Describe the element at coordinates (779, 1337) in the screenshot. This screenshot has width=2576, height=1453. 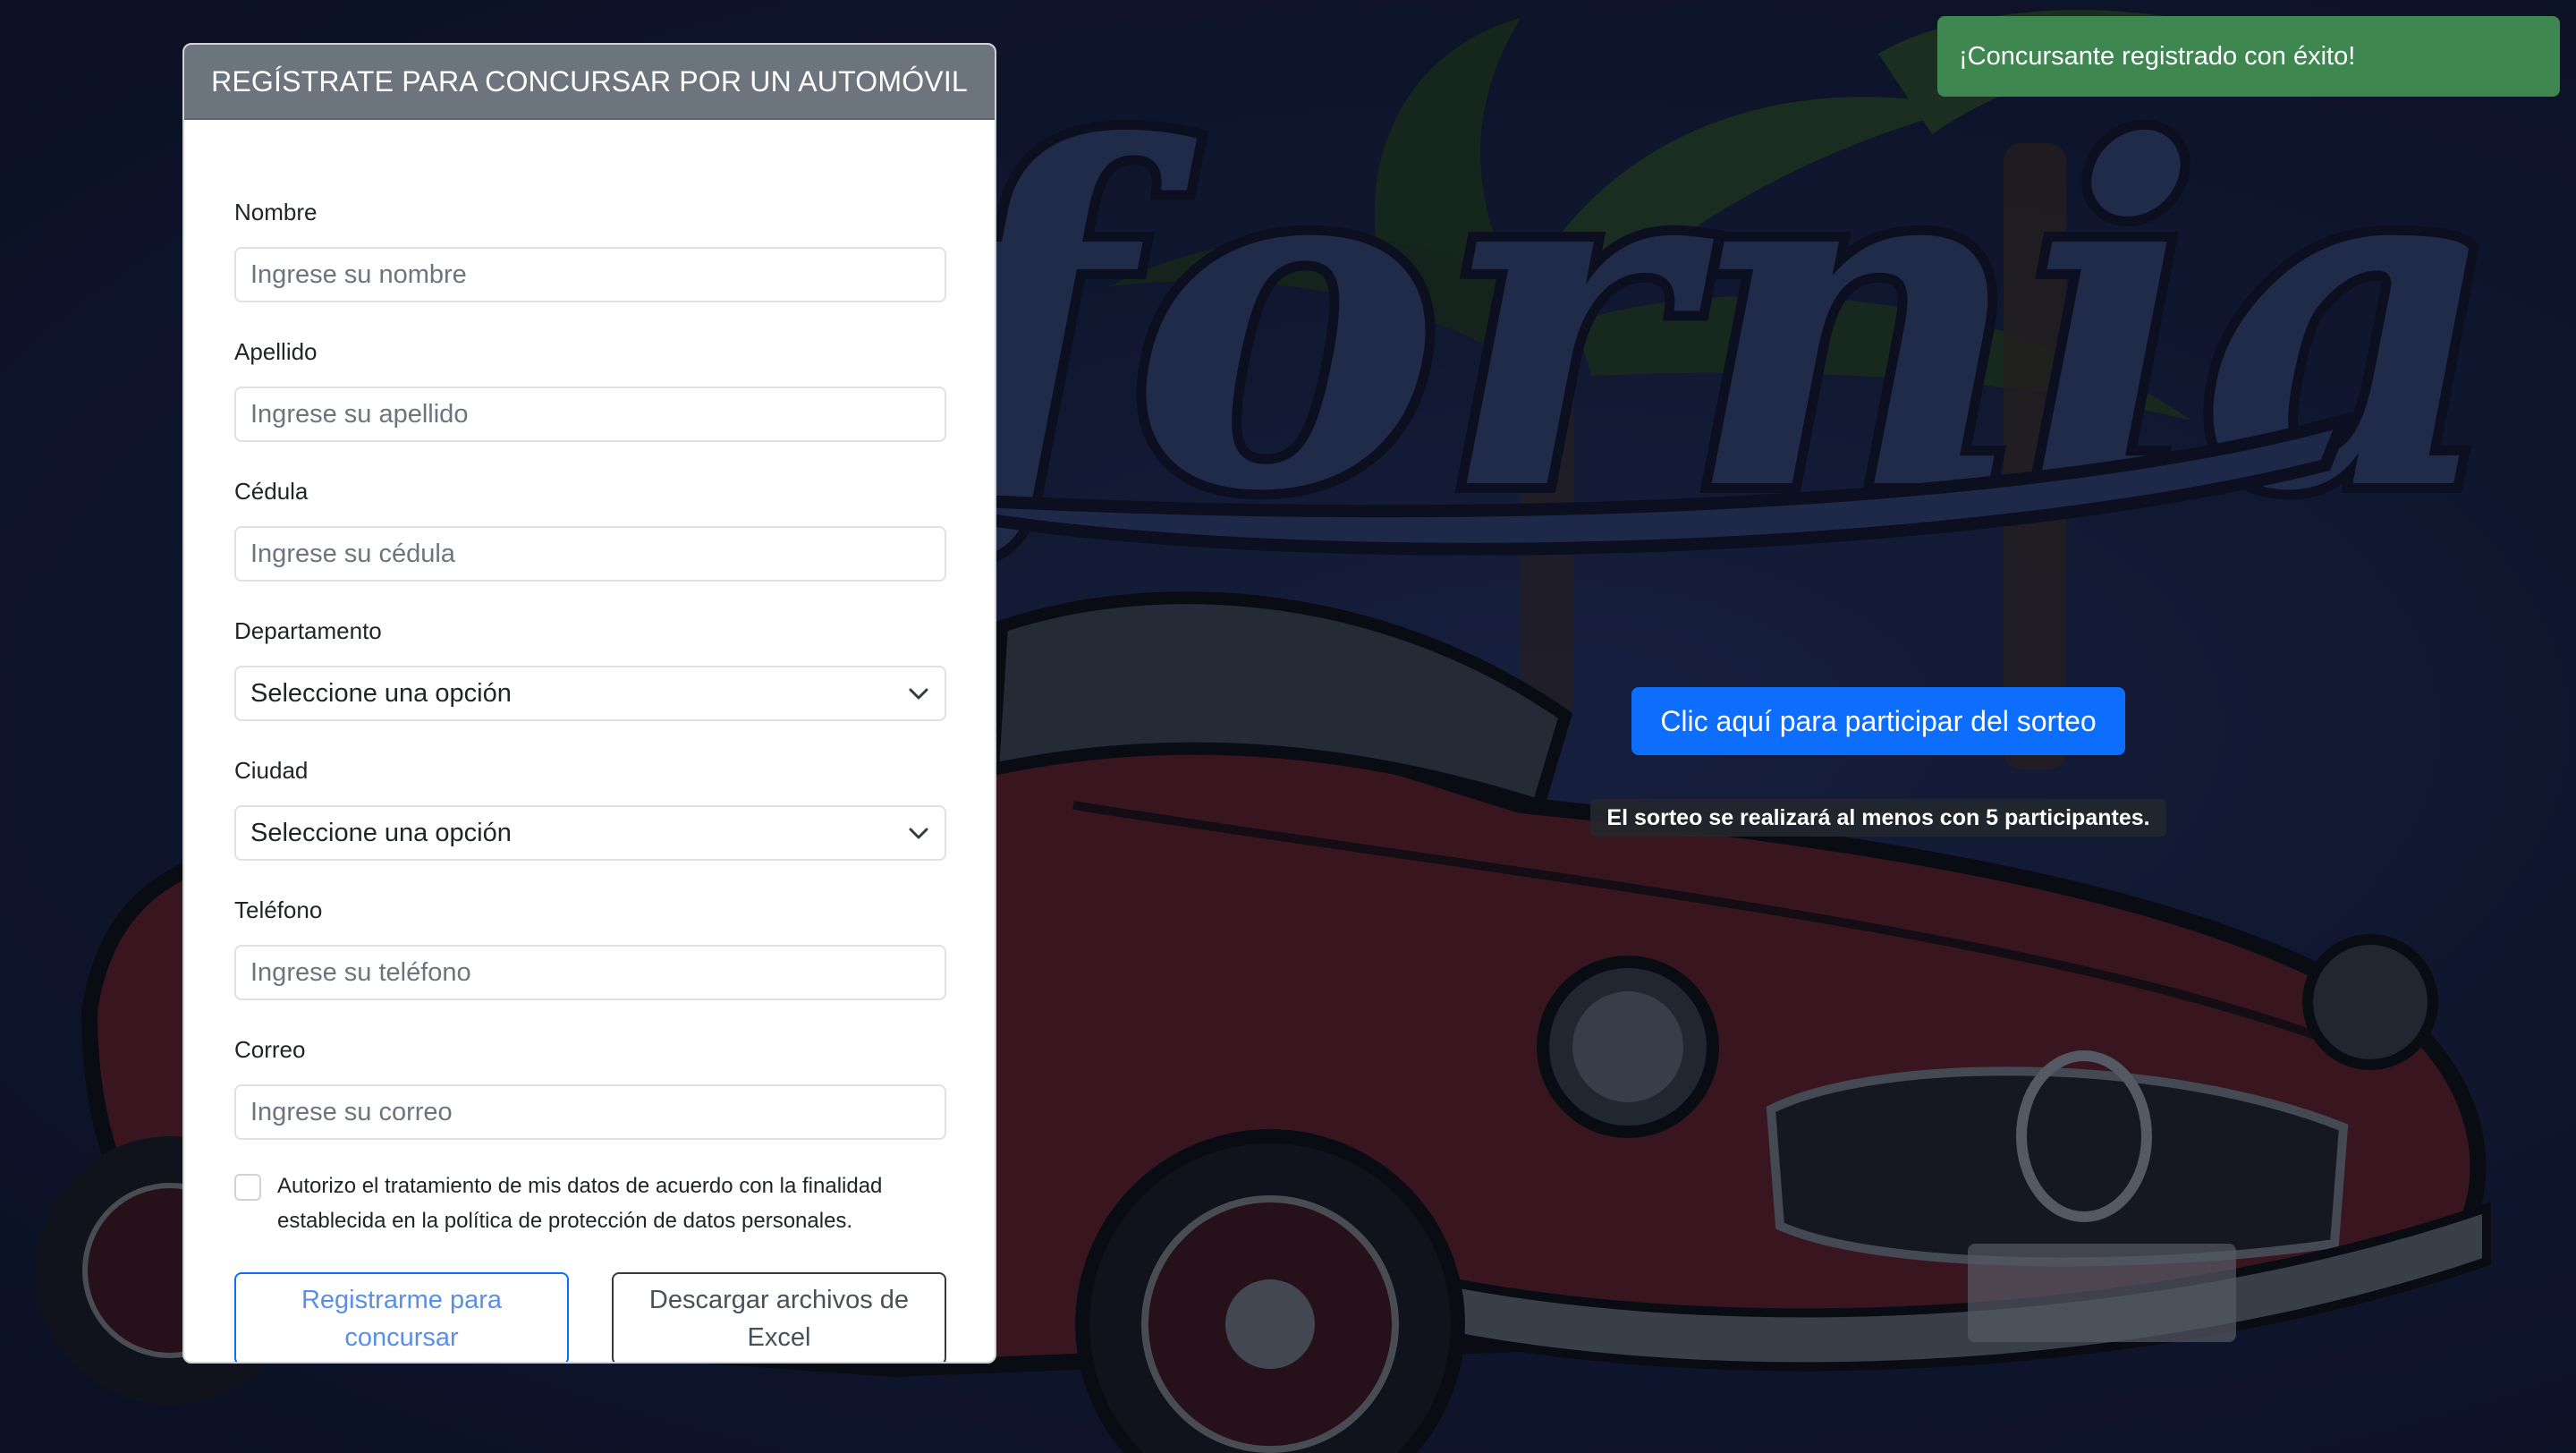
I see `download-button-line-2: Excel` at that location.